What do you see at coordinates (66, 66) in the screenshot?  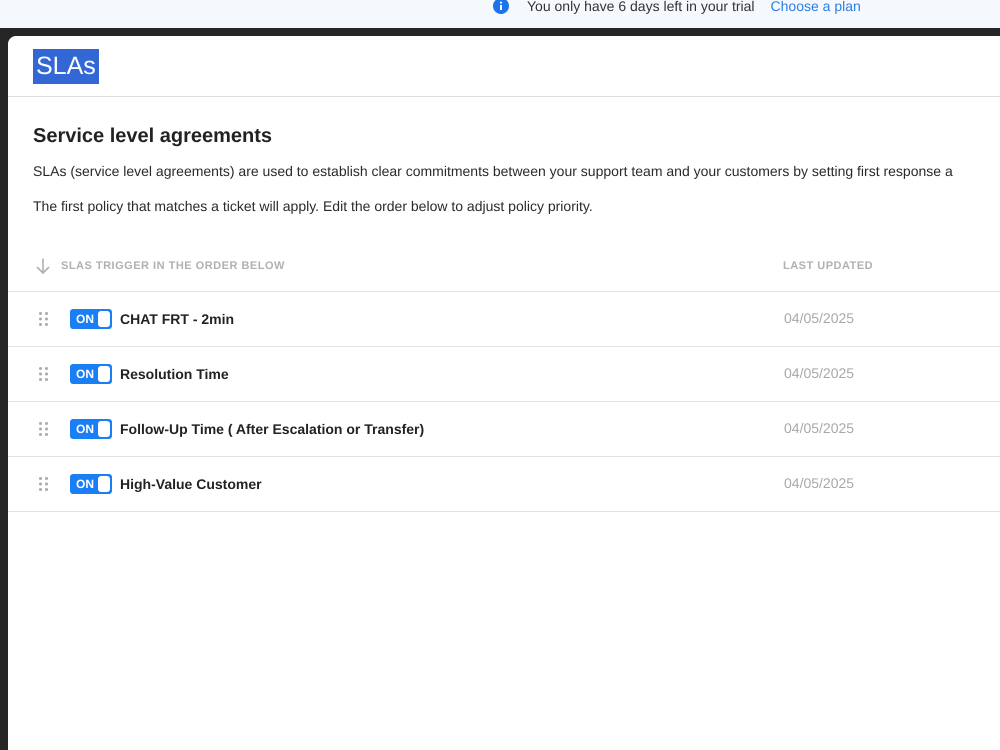 I see `page-title: SLAs` at bounding box center [66, 66].